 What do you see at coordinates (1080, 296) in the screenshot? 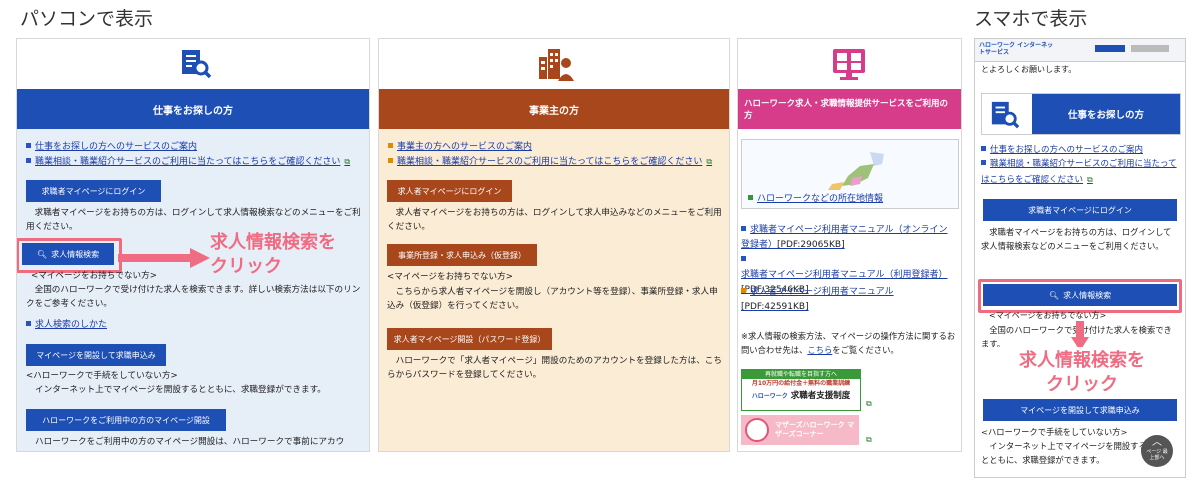
I see `sp-search-highlight-box` at bounding box center [1080, 296].